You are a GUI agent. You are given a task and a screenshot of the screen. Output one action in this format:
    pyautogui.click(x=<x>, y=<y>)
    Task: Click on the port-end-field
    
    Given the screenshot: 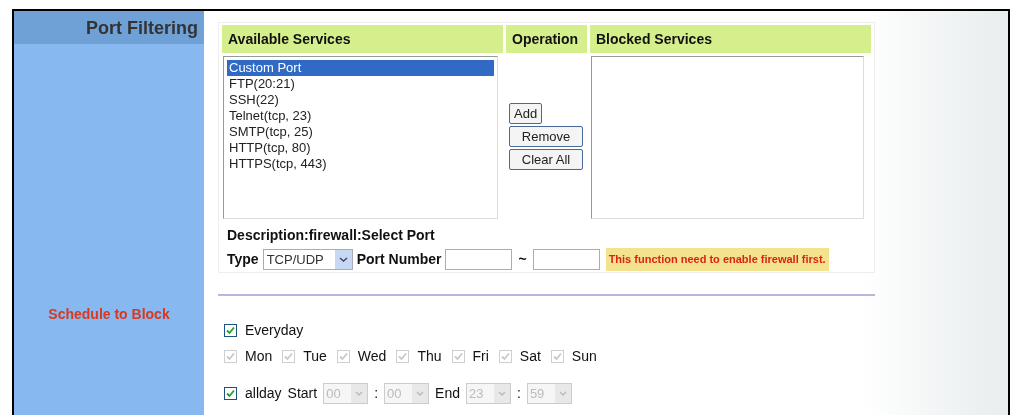 What is the action you would take?
    pyautogui.click(x=566, y=259)
    